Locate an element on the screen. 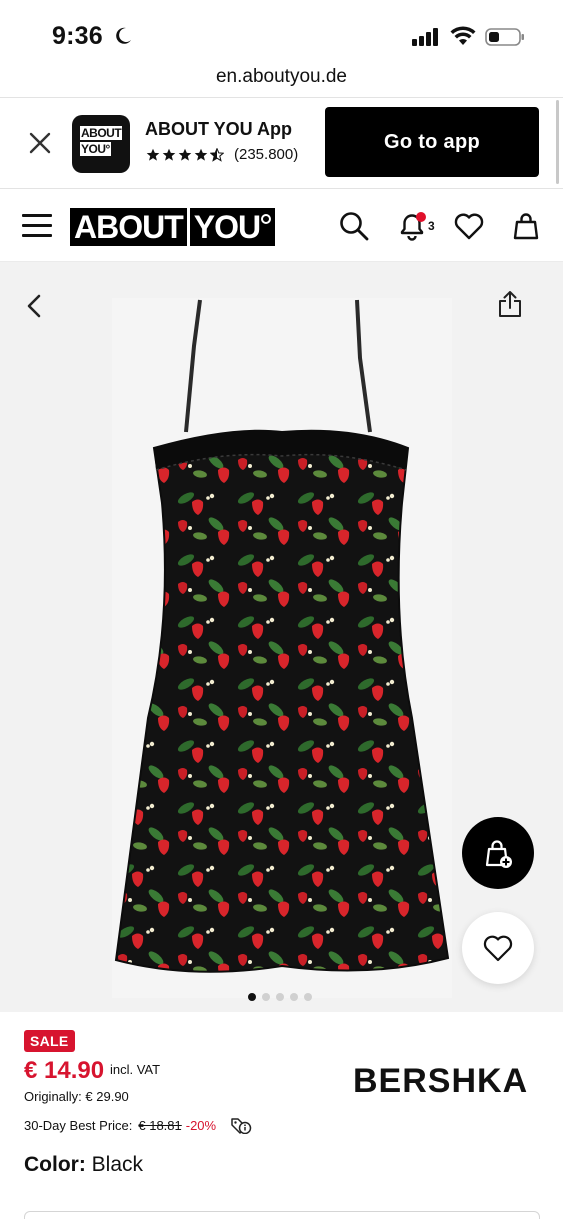 This screenshot has width=563, height=1219. color-value: Black is located at coordinates (117, 1164).